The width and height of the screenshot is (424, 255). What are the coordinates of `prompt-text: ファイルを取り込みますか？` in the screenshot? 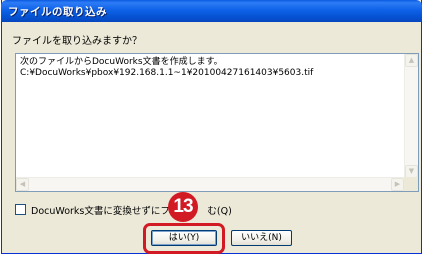 It's located at (77, 41).